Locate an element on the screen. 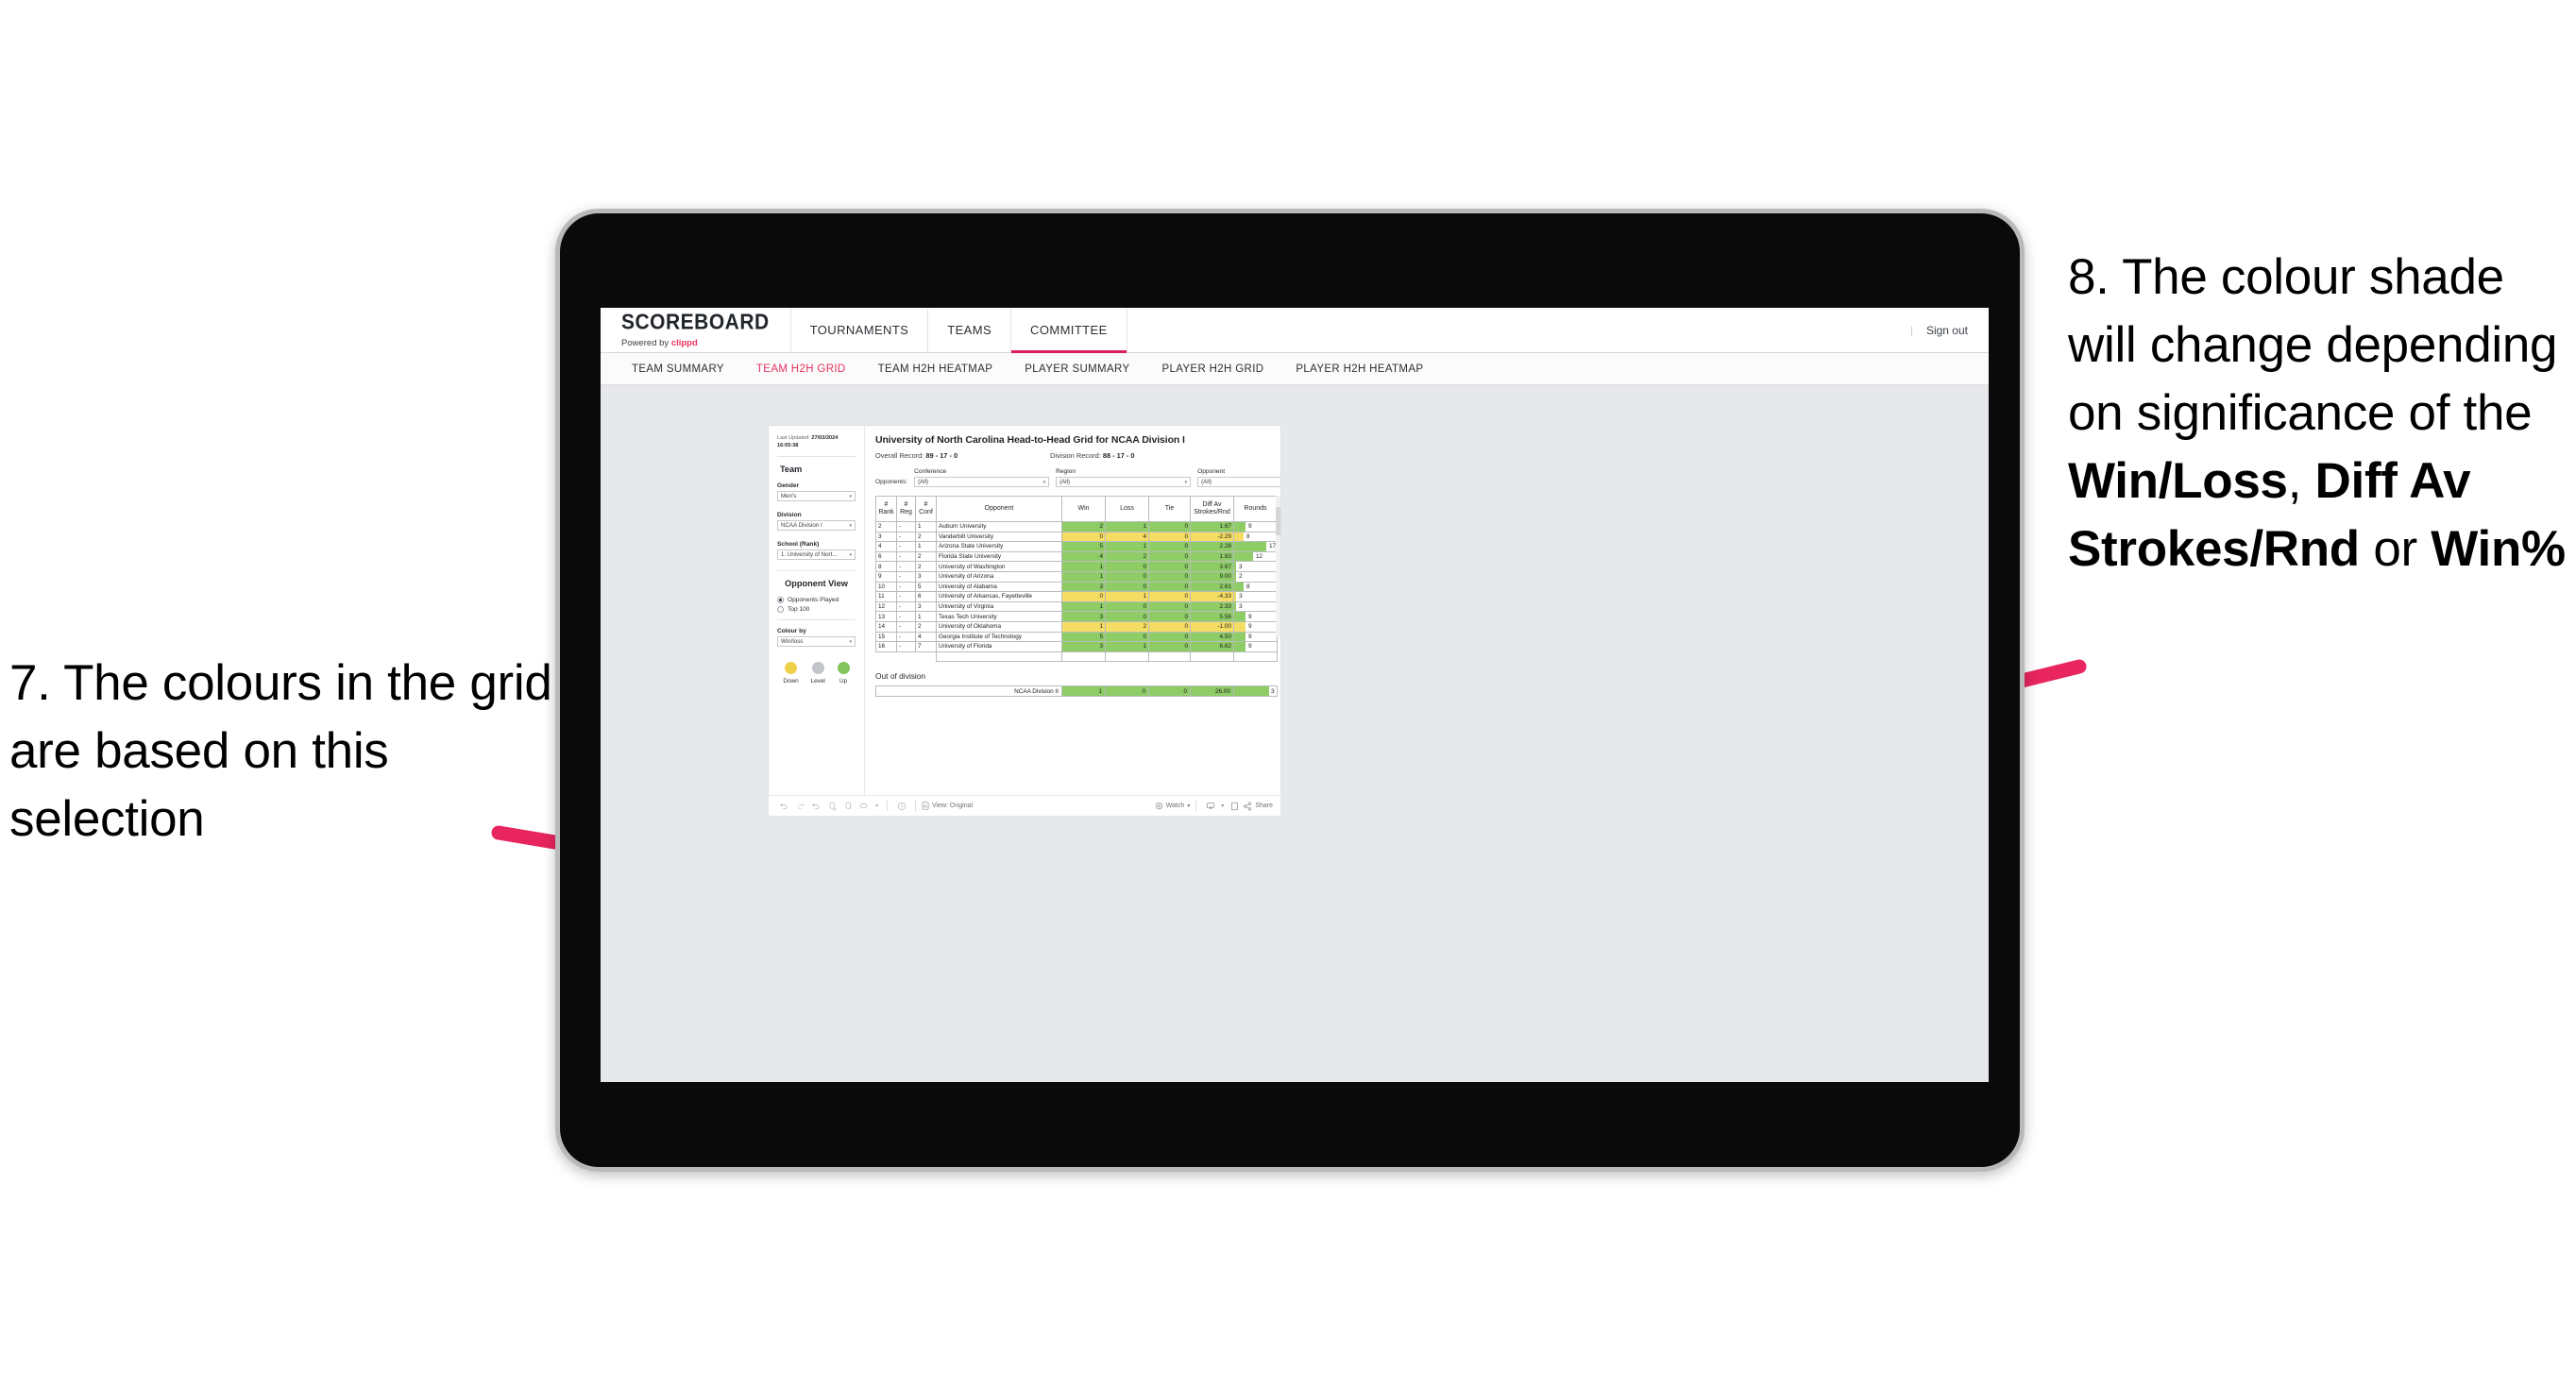 This screenshot has width=2576, height=1386. grid-row: 13-1 Texas Tech University 3 0 0 5.56 9 is located at coordinates (1076, 616).